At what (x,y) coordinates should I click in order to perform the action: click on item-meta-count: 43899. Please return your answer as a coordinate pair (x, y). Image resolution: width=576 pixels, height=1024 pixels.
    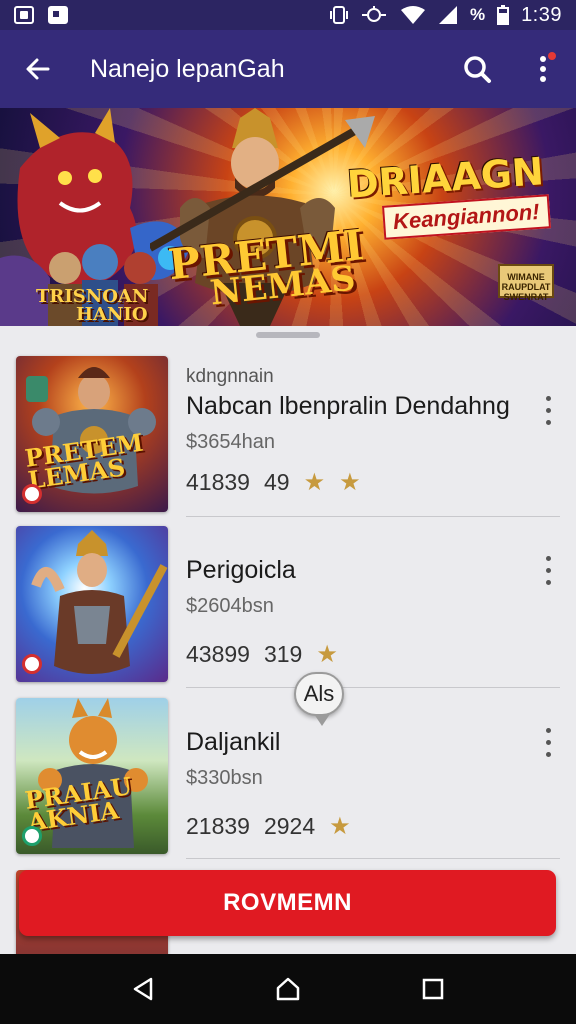
    Looking at the image, I should click on (218, 654).